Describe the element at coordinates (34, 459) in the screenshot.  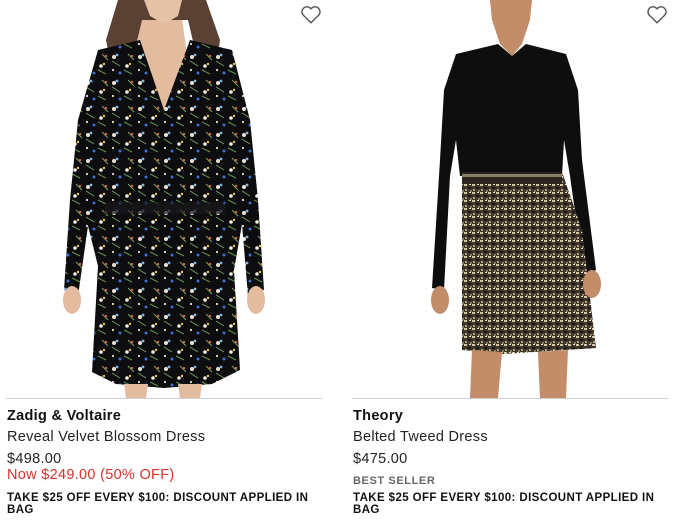
I see `product-price: $498.00` at that location.